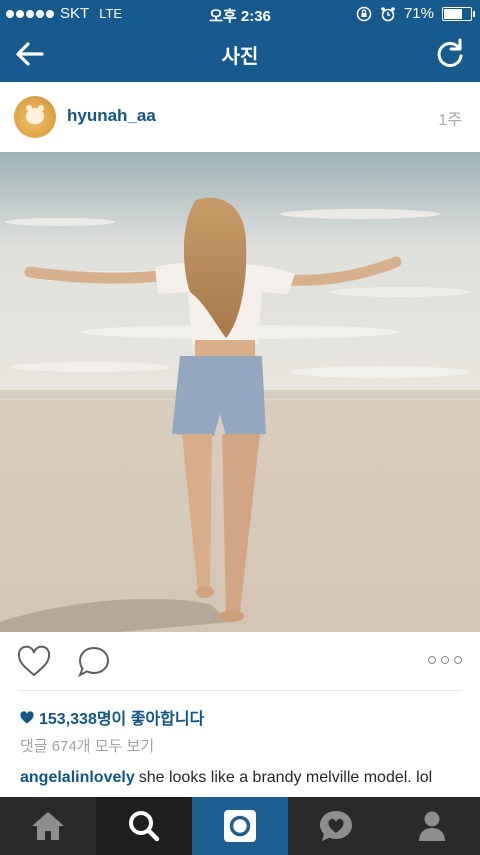 The image size is (480, 855). I want to click on tab-profile, so click(432, 826).